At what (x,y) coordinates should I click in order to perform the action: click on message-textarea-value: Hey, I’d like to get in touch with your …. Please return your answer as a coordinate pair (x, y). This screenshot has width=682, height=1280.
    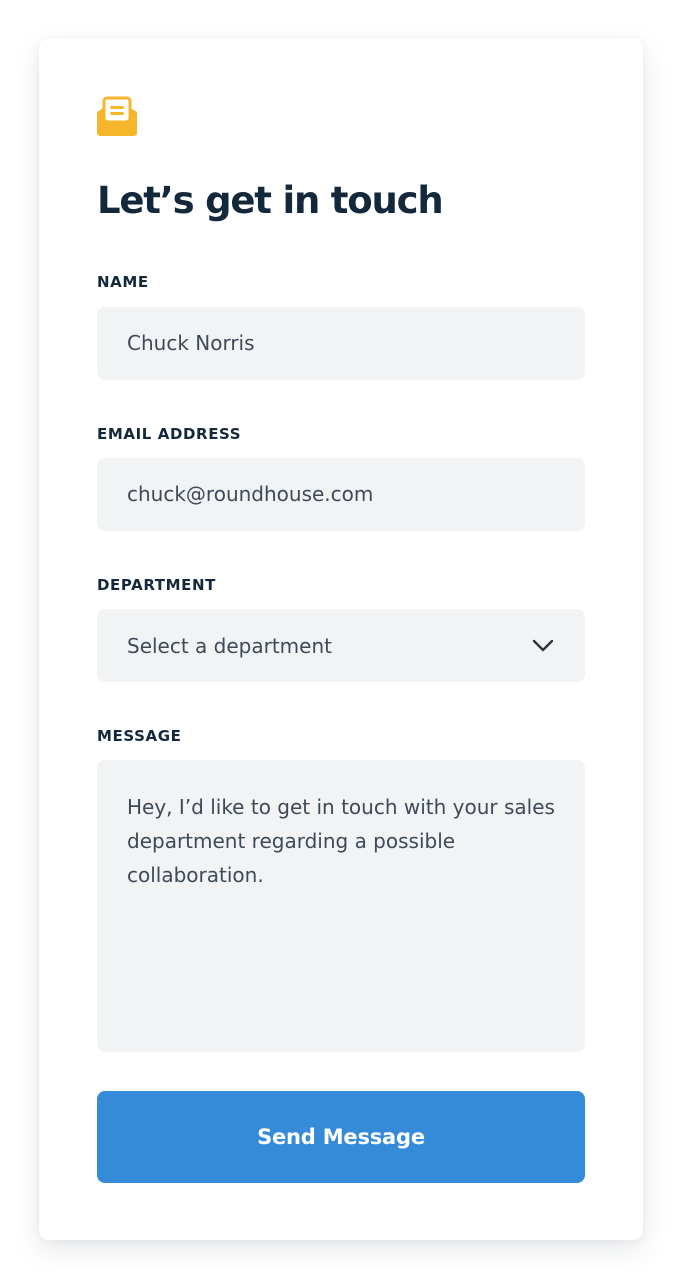
    Looking at the image, I should click on (341, 841).